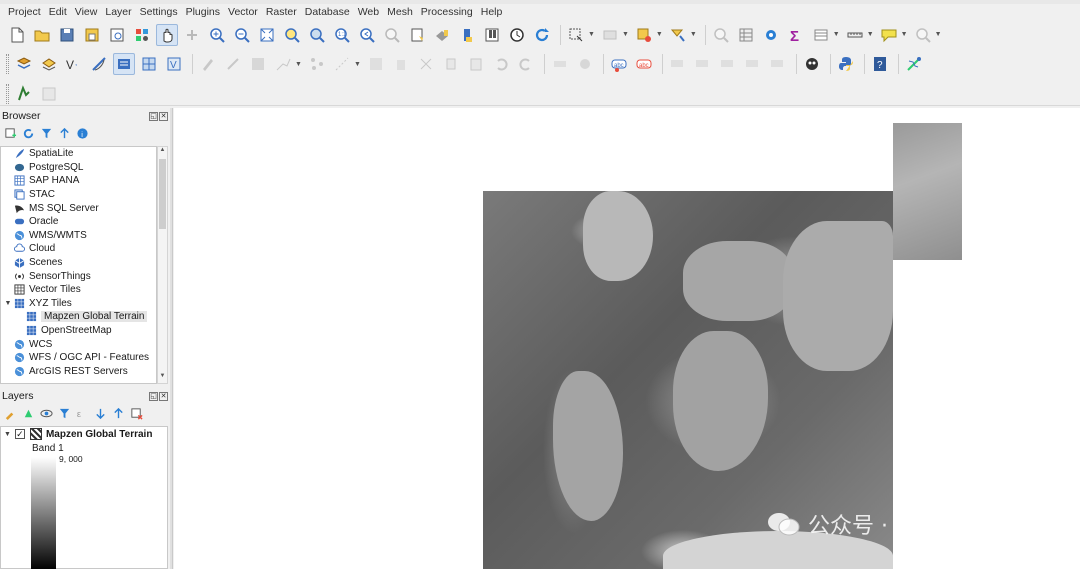  I want to click on new-3d-view-icon, so click(492, 35).